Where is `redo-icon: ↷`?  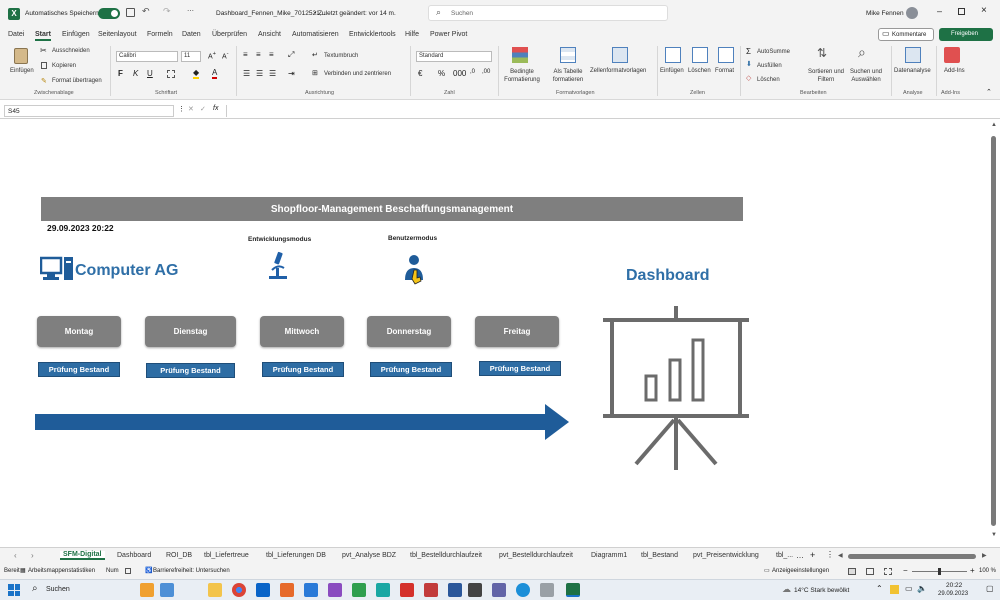
redo-icon: ↷ is located at coordinates (167, 11).